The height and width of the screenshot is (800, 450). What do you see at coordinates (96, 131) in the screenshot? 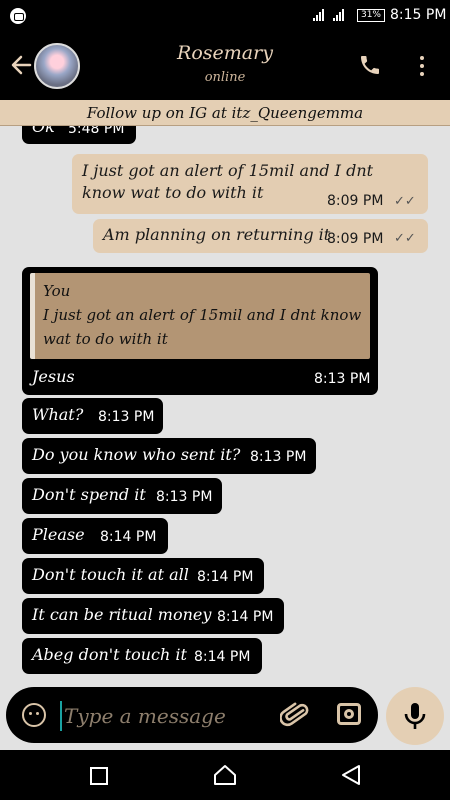
I see `message-time: 5:48 PM` at bounding box center [96, 131].